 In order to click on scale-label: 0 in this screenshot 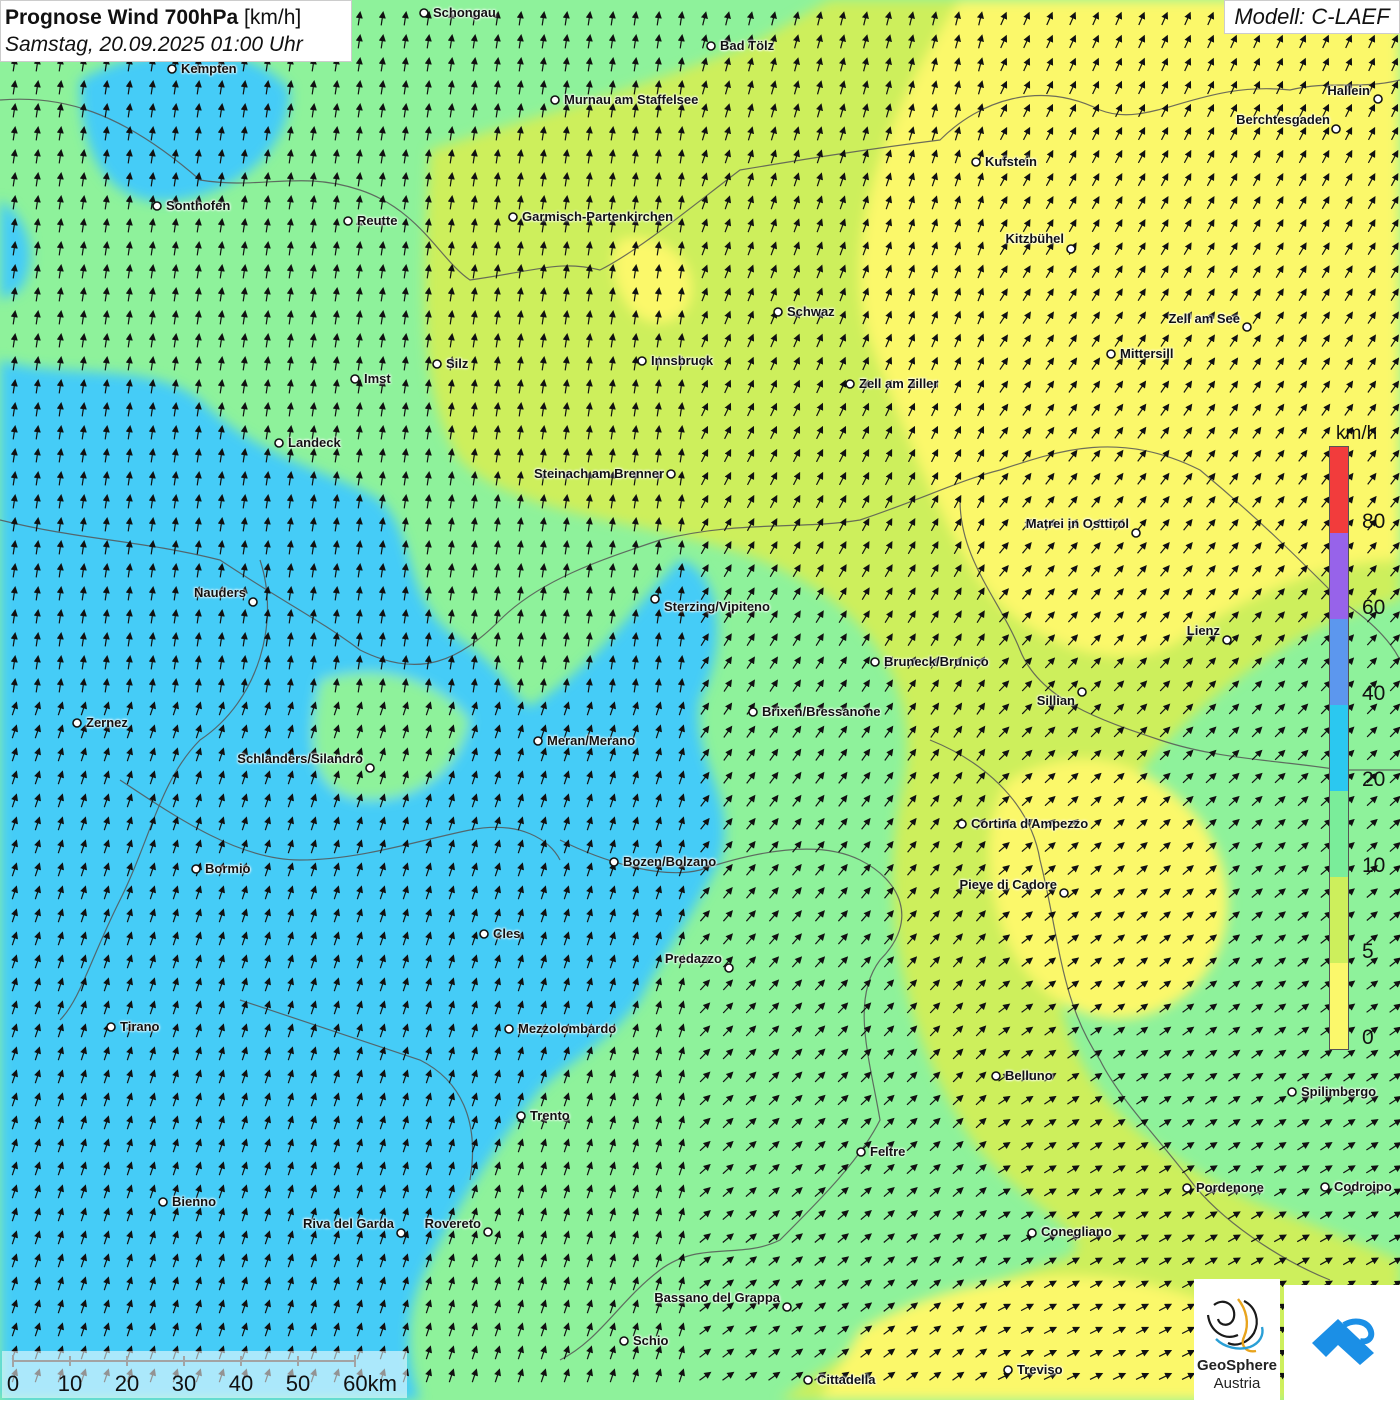, I will do `click(13, 1383)`.